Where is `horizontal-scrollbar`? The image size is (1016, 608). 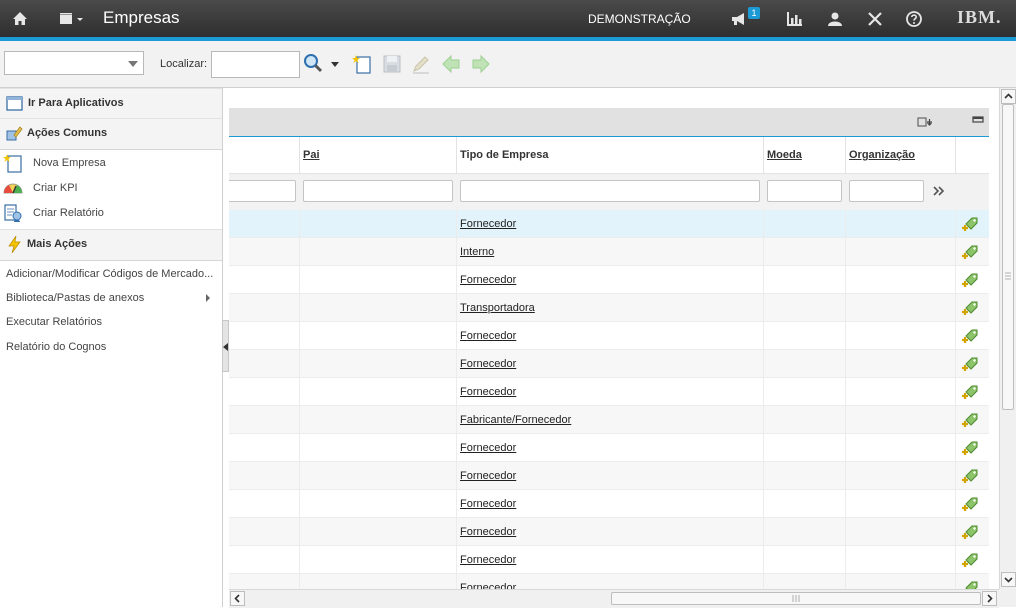
horizontal-scrollbar is located at coordinates (614, 598).